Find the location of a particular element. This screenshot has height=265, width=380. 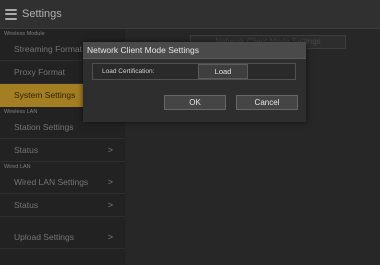

title-bar: Settings is located at coordinates (190, 14).